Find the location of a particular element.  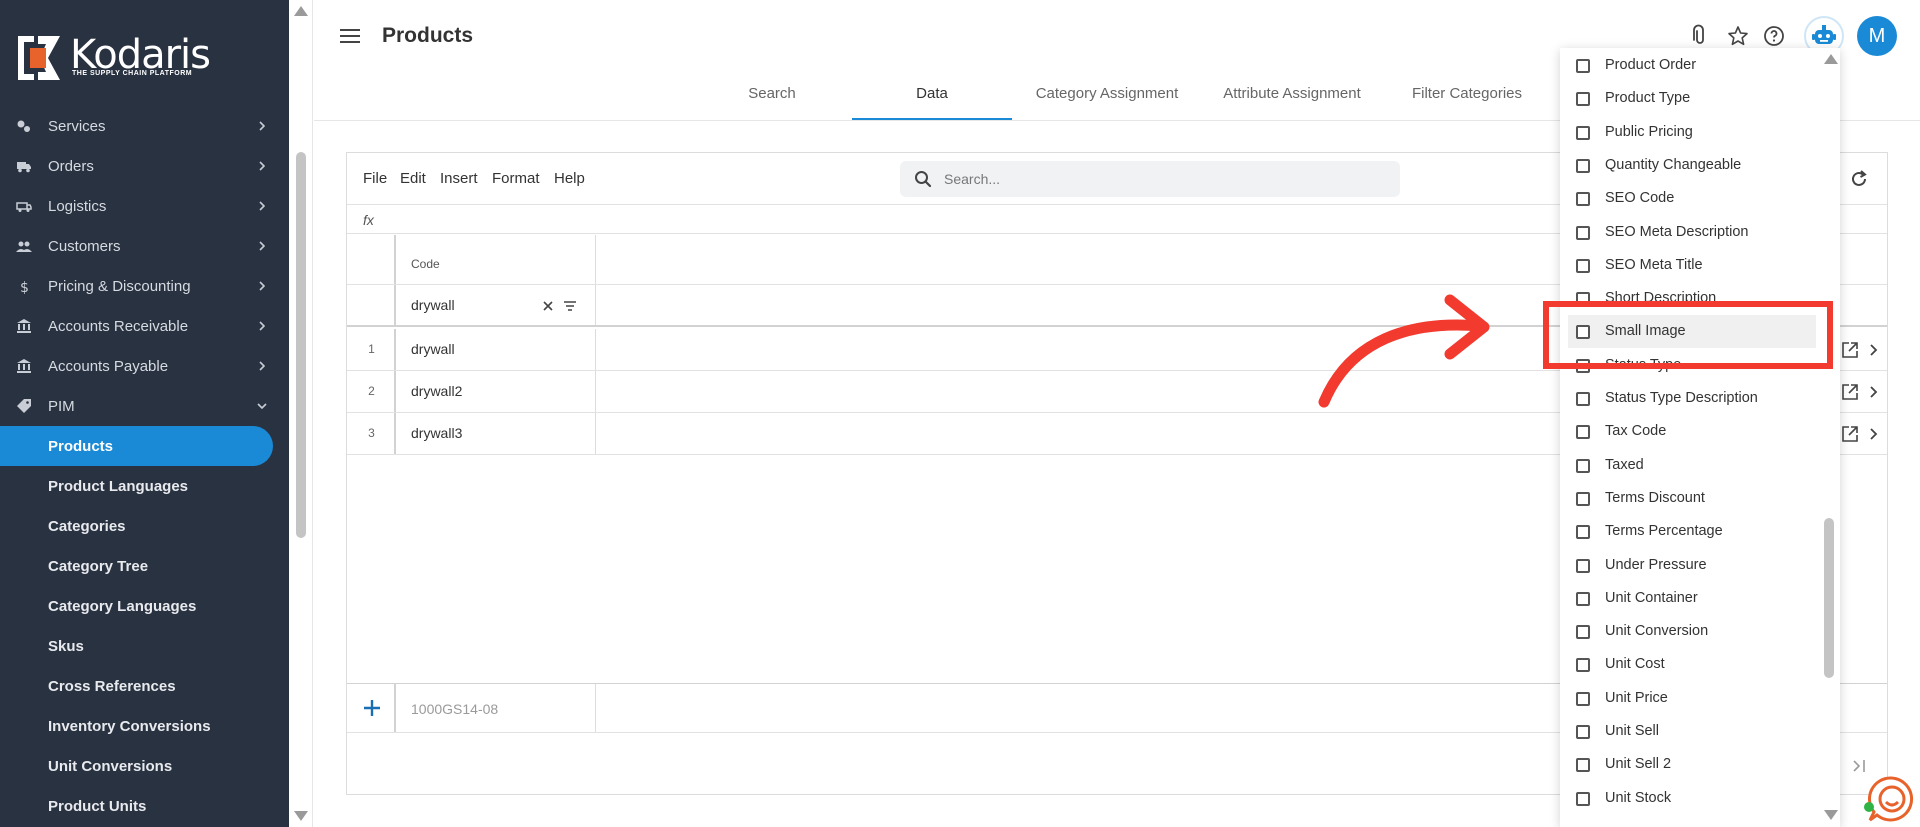

sidebar-item-accounts-receivable: Accounts Receivable is located at coordinates (144, 326).